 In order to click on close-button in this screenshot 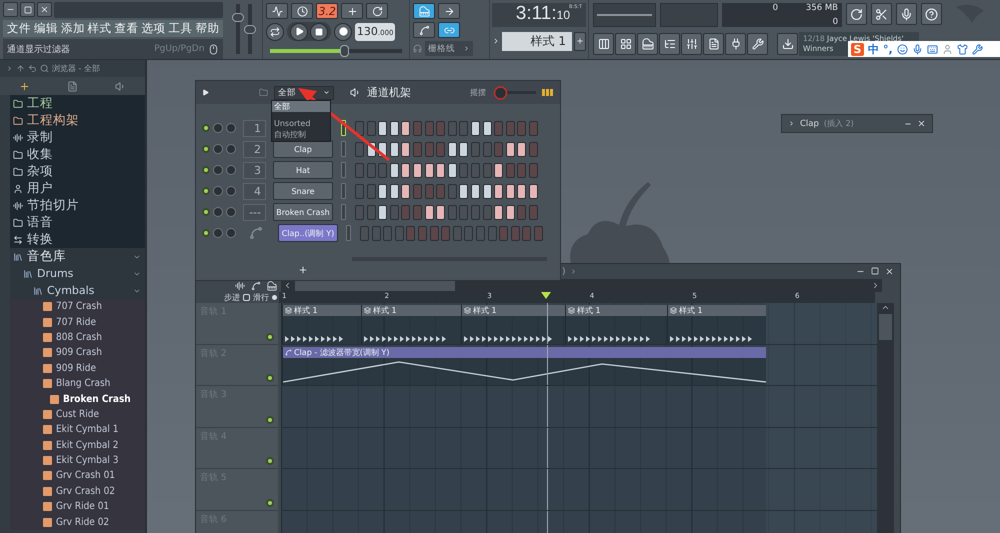, I will do `click(44, 9)`.